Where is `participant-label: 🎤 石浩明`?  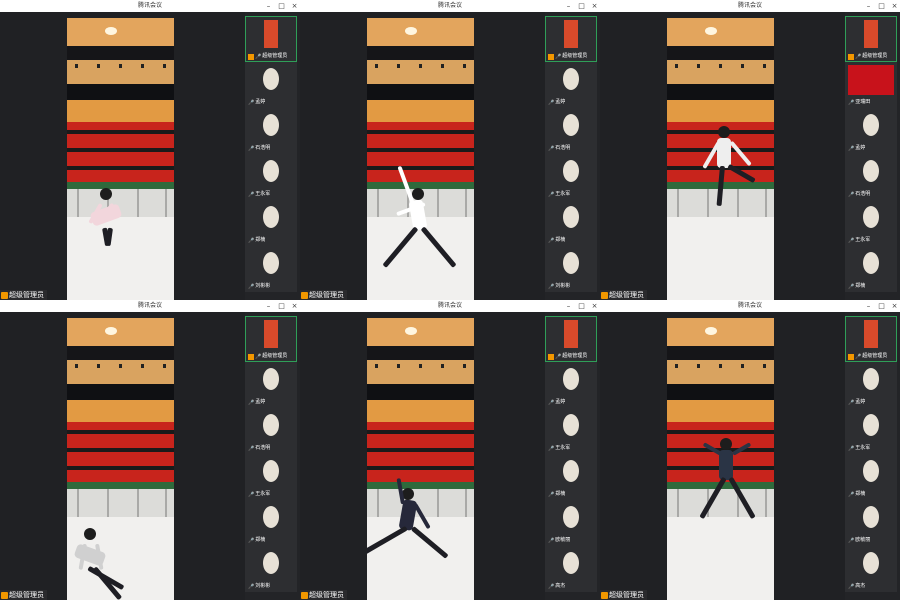 participant-label: 🎤 石浩明 is located at coordinates (559, 148).